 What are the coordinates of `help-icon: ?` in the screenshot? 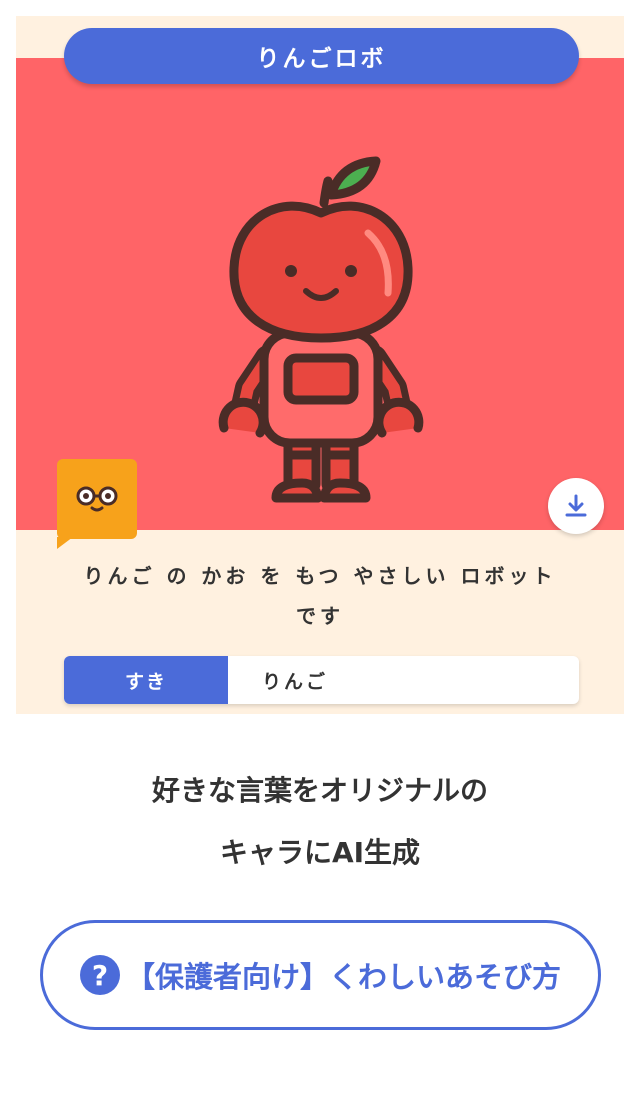 It's located at (99, 975).